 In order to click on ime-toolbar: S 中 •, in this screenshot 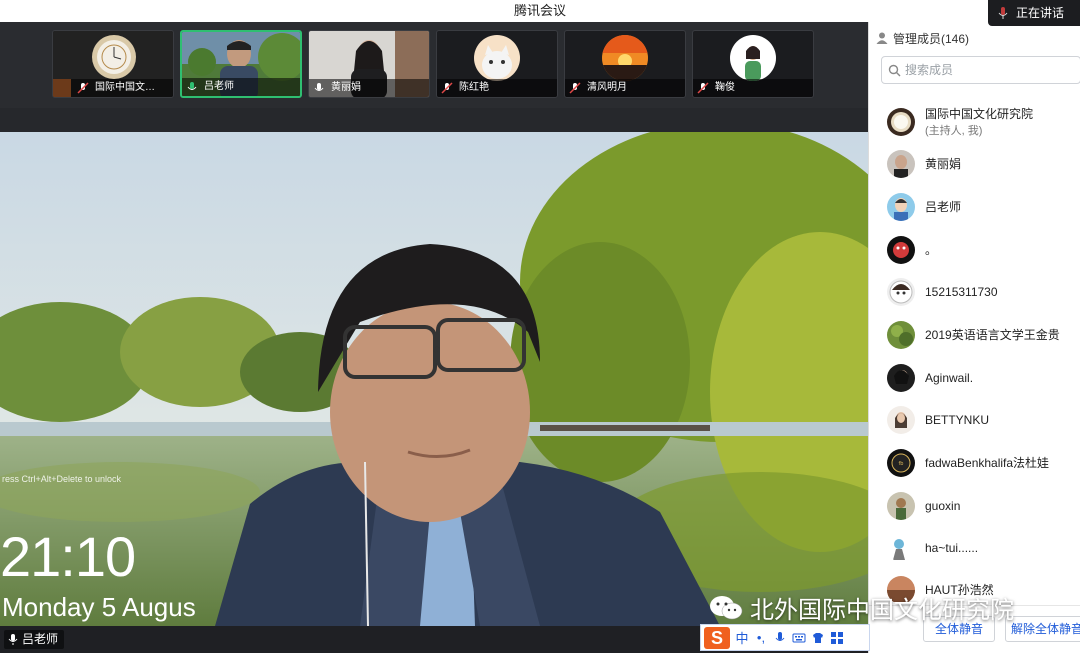, I will do `click(785, 637)`.